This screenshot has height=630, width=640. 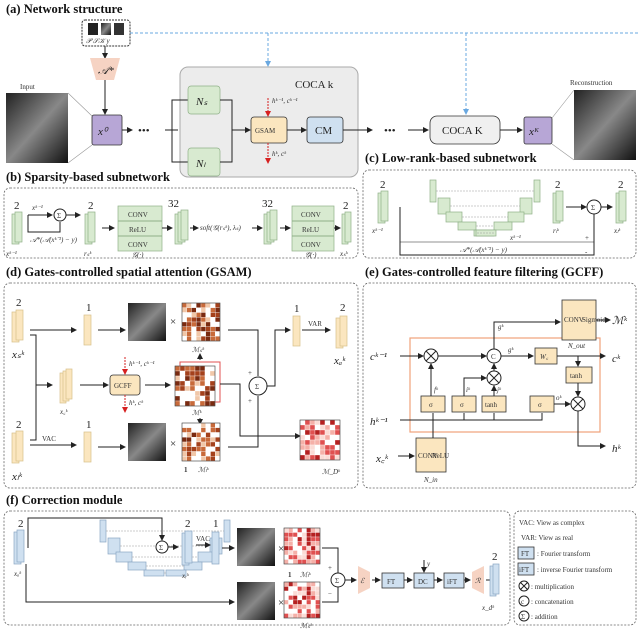 I want to click on inputs-caption: 𝒫 𝒮𝒦 y, so click(x=98, y=41).